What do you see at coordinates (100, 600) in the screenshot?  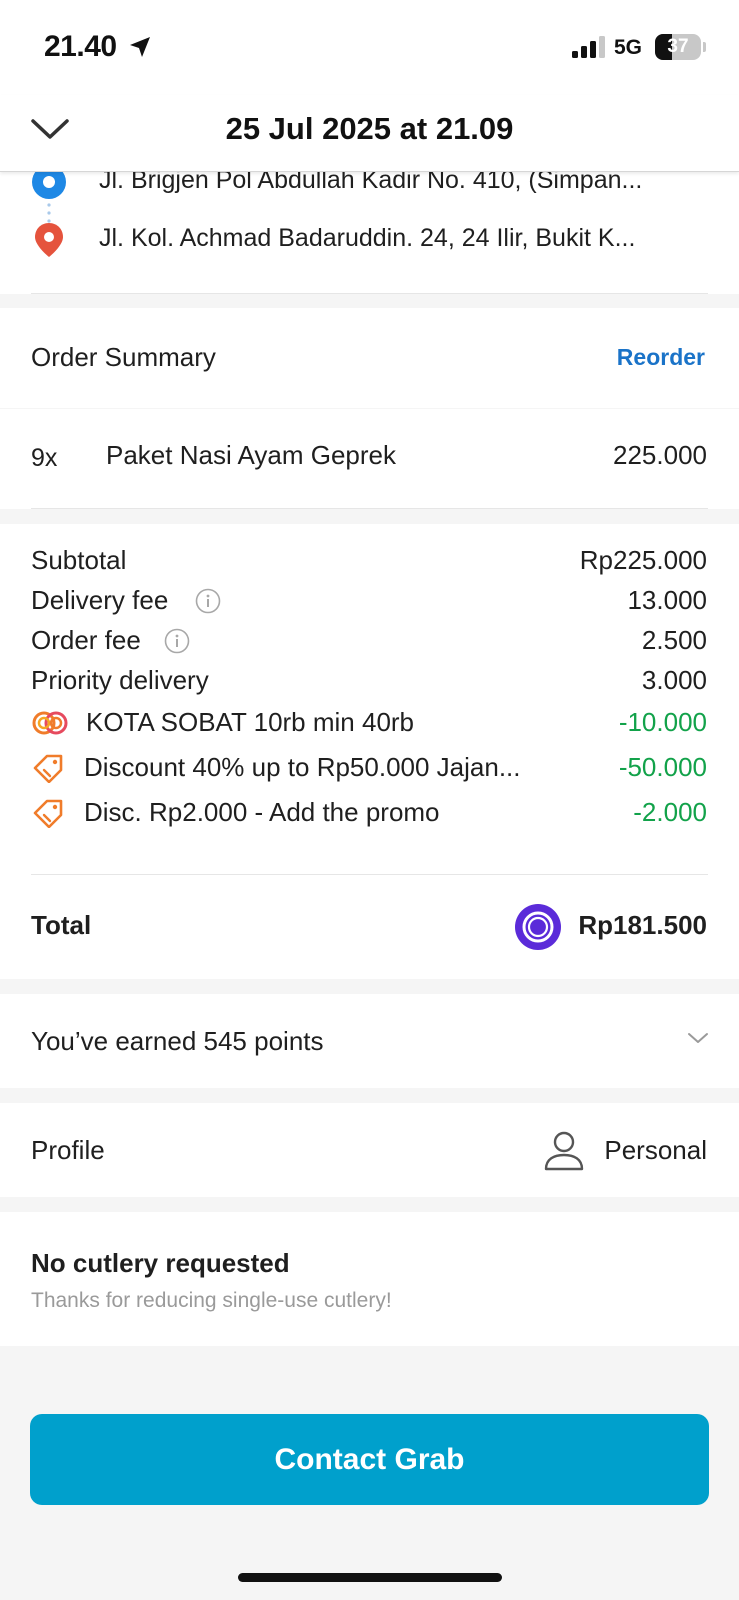 I see `delivery-fee-label: Delivery fee` at bounding box center [100, 600].